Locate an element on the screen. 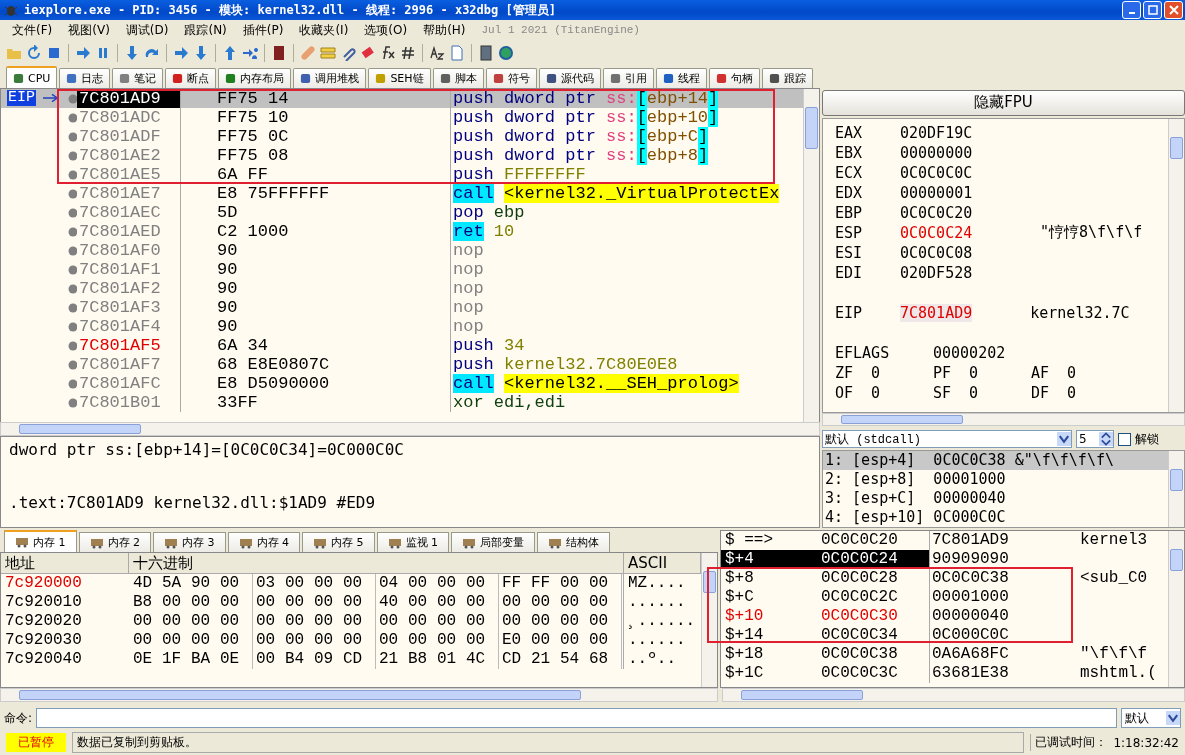 The image size is (1185, 755). flag-value: PF 0 is located at coordinates (982, 372).